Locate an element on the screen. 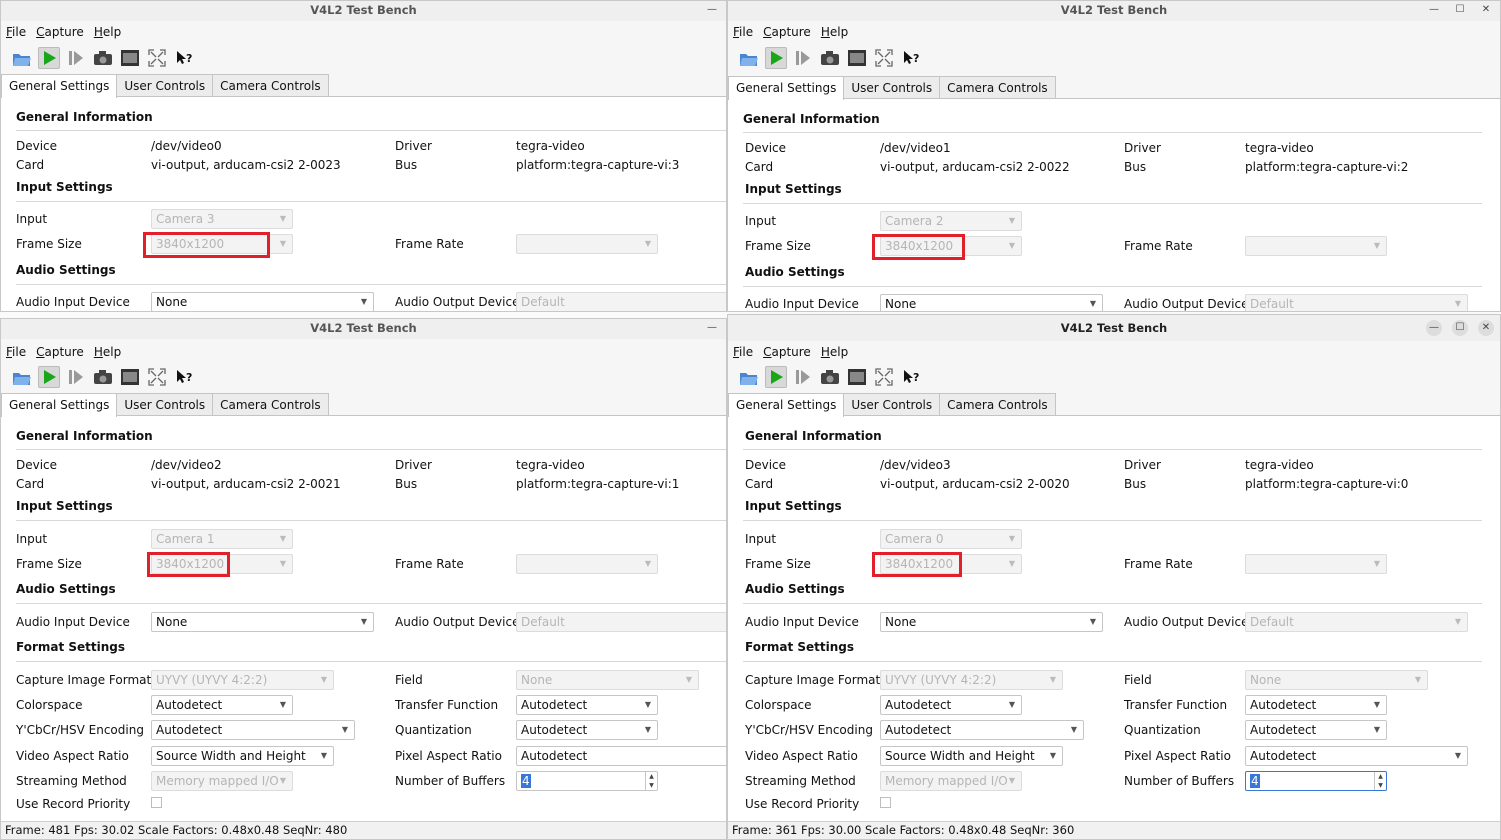 This screenshot has width=1501, height=840. input-select: Camera 3 ▼ is located at coordinates (222, 219).